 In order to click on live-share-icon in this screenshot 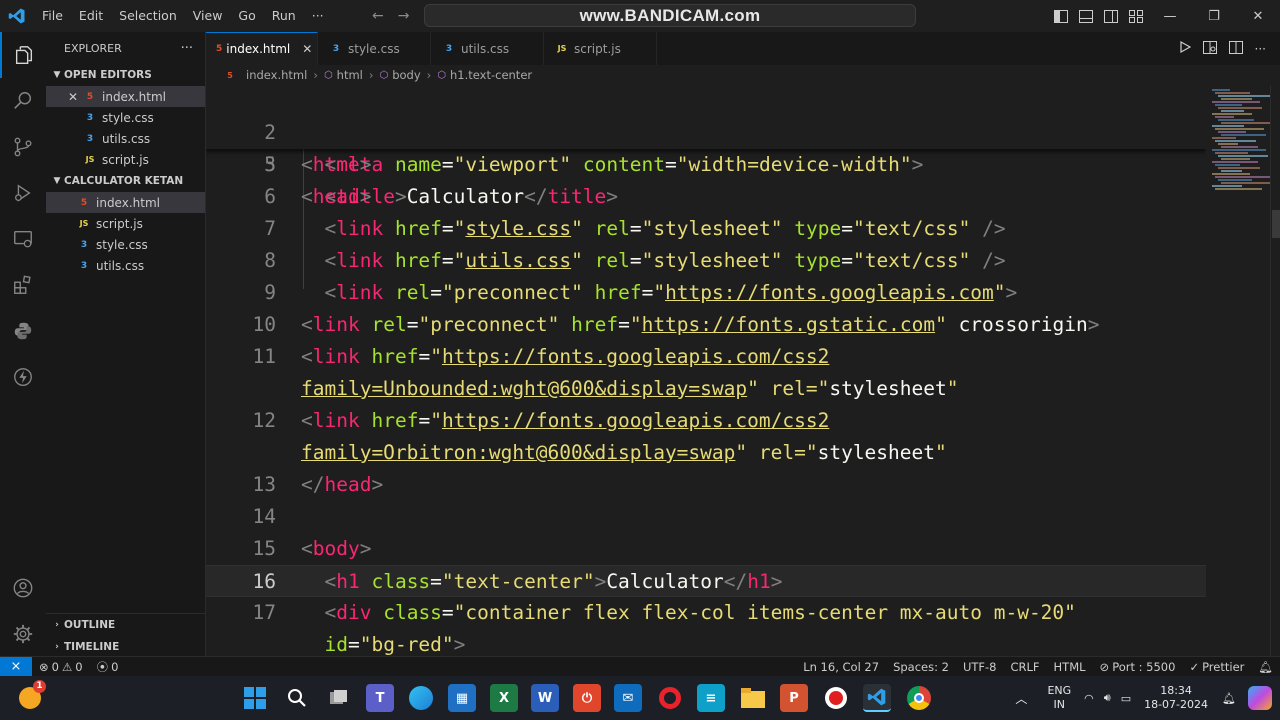, I will do `click(23, 377)`.